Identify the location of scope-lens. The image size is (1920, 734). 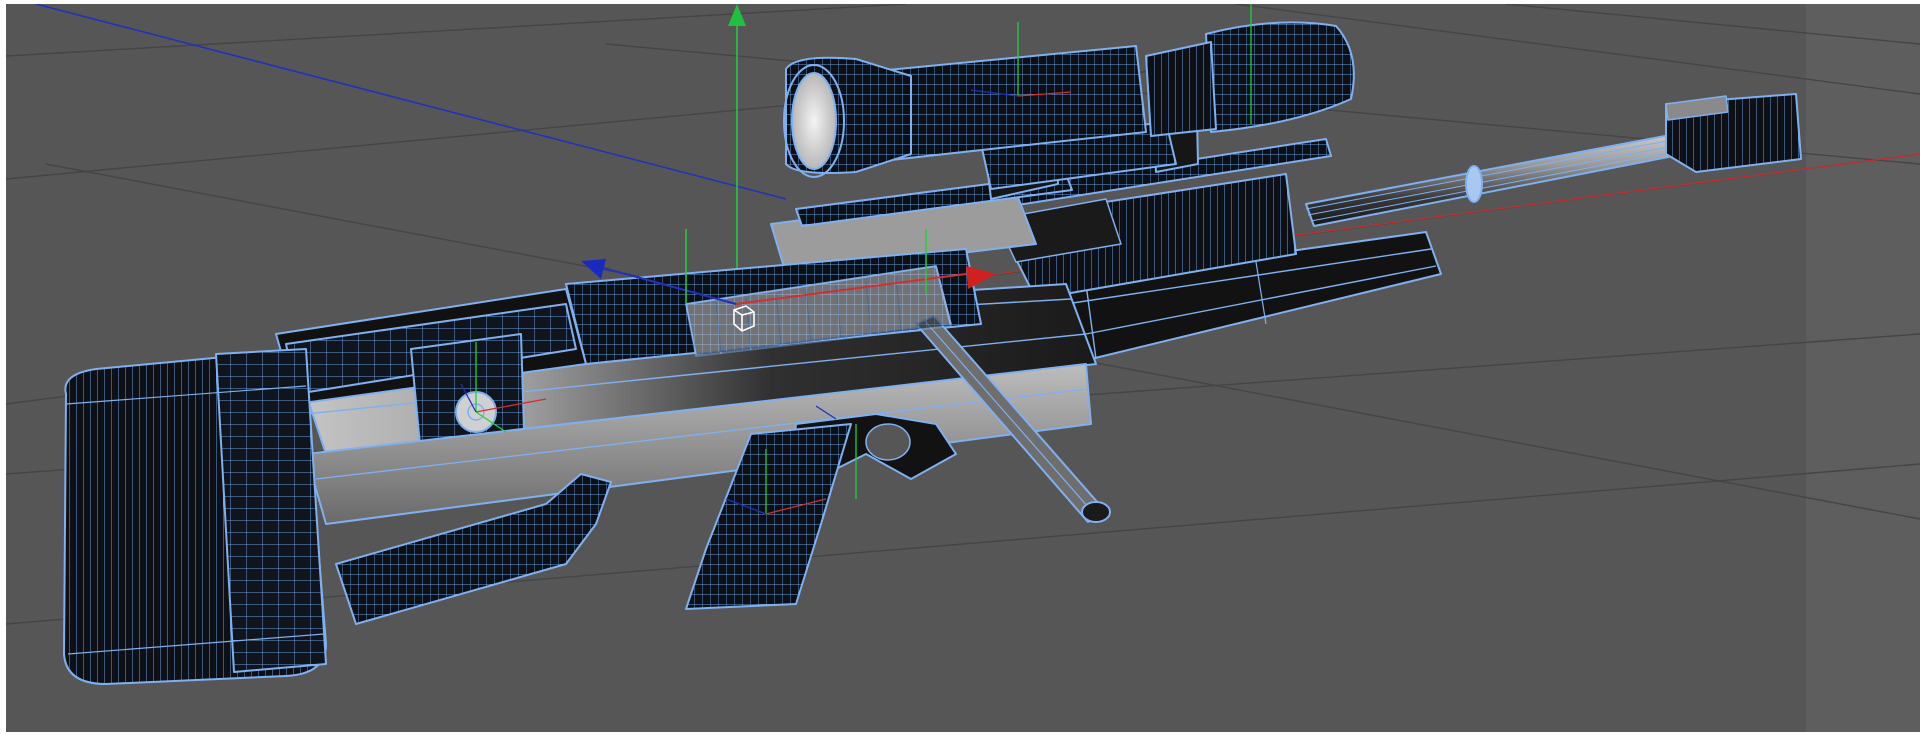
(814, 121).